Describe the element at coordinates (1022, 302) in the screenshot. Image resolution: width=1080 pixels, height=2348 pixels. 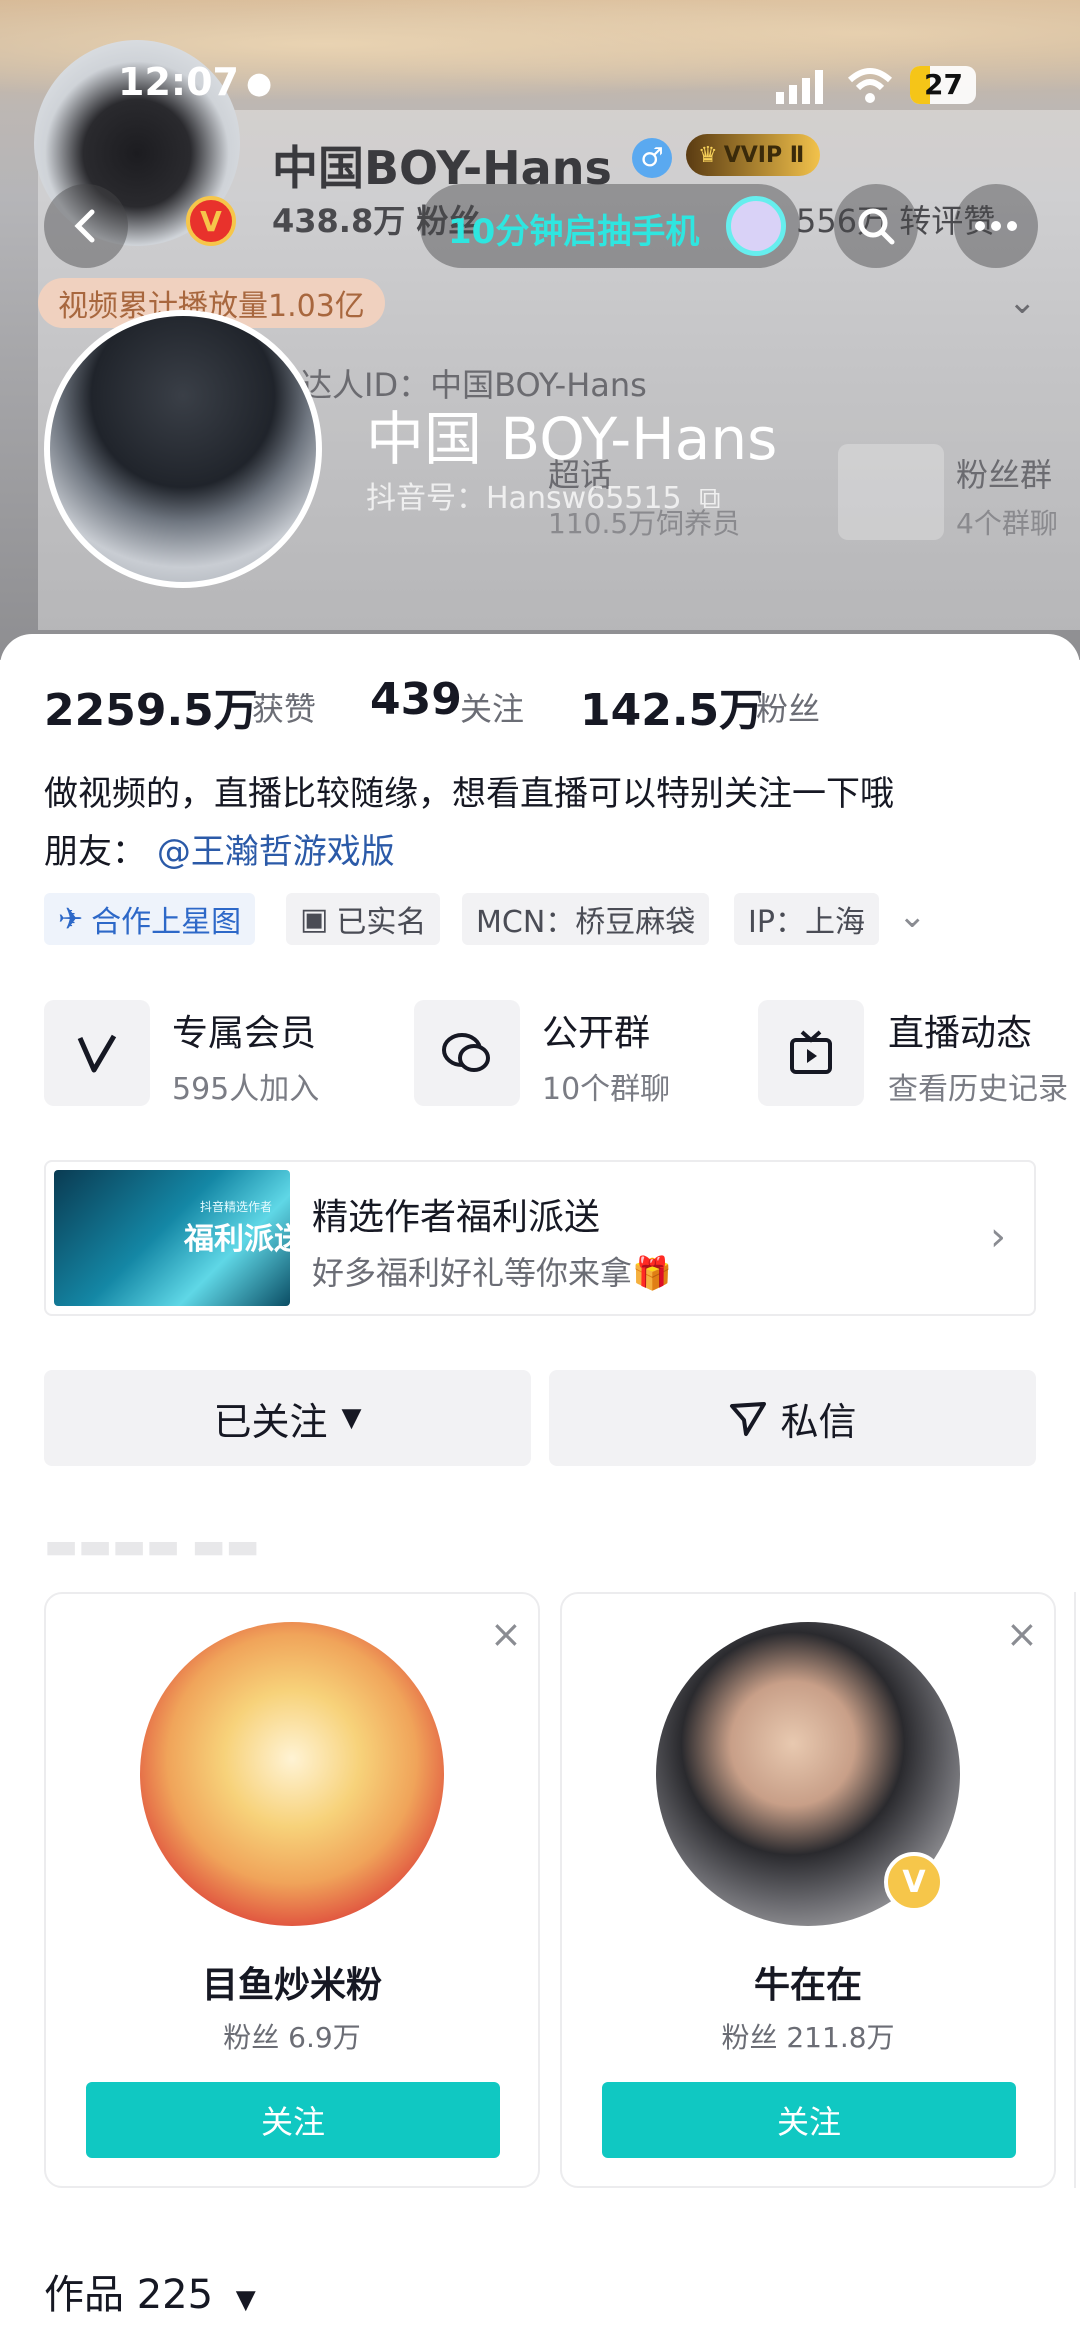
I see `chevron-down-icon: ⌄` at that location.